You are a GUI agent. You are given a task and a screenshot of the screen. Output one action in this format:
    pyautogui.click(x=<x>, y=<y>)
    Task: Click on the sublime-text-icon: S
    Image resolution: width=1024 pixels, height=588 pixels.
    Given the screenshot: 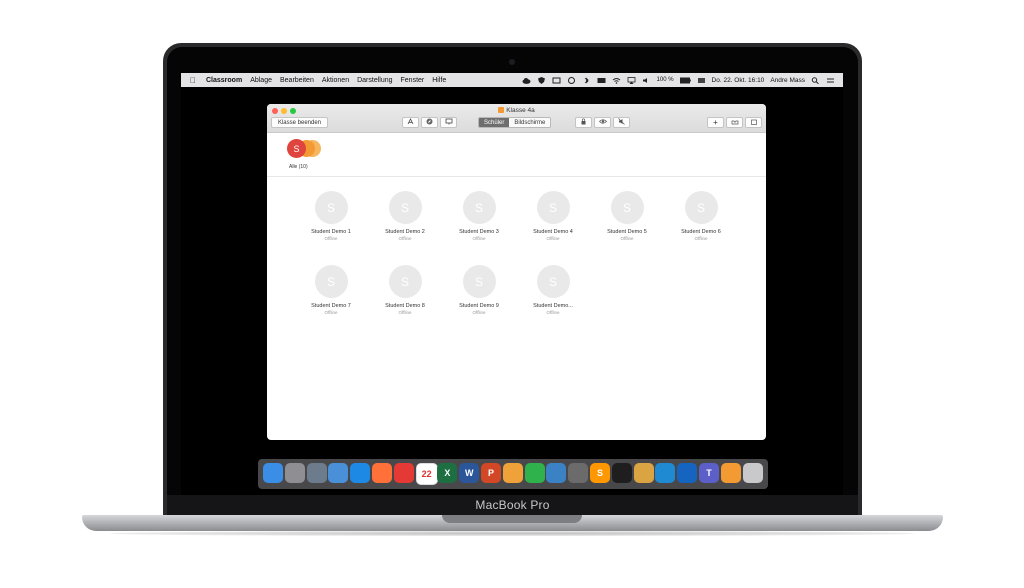 What is the action you would take?
    pyautogui.click(x=600, y=473)
    